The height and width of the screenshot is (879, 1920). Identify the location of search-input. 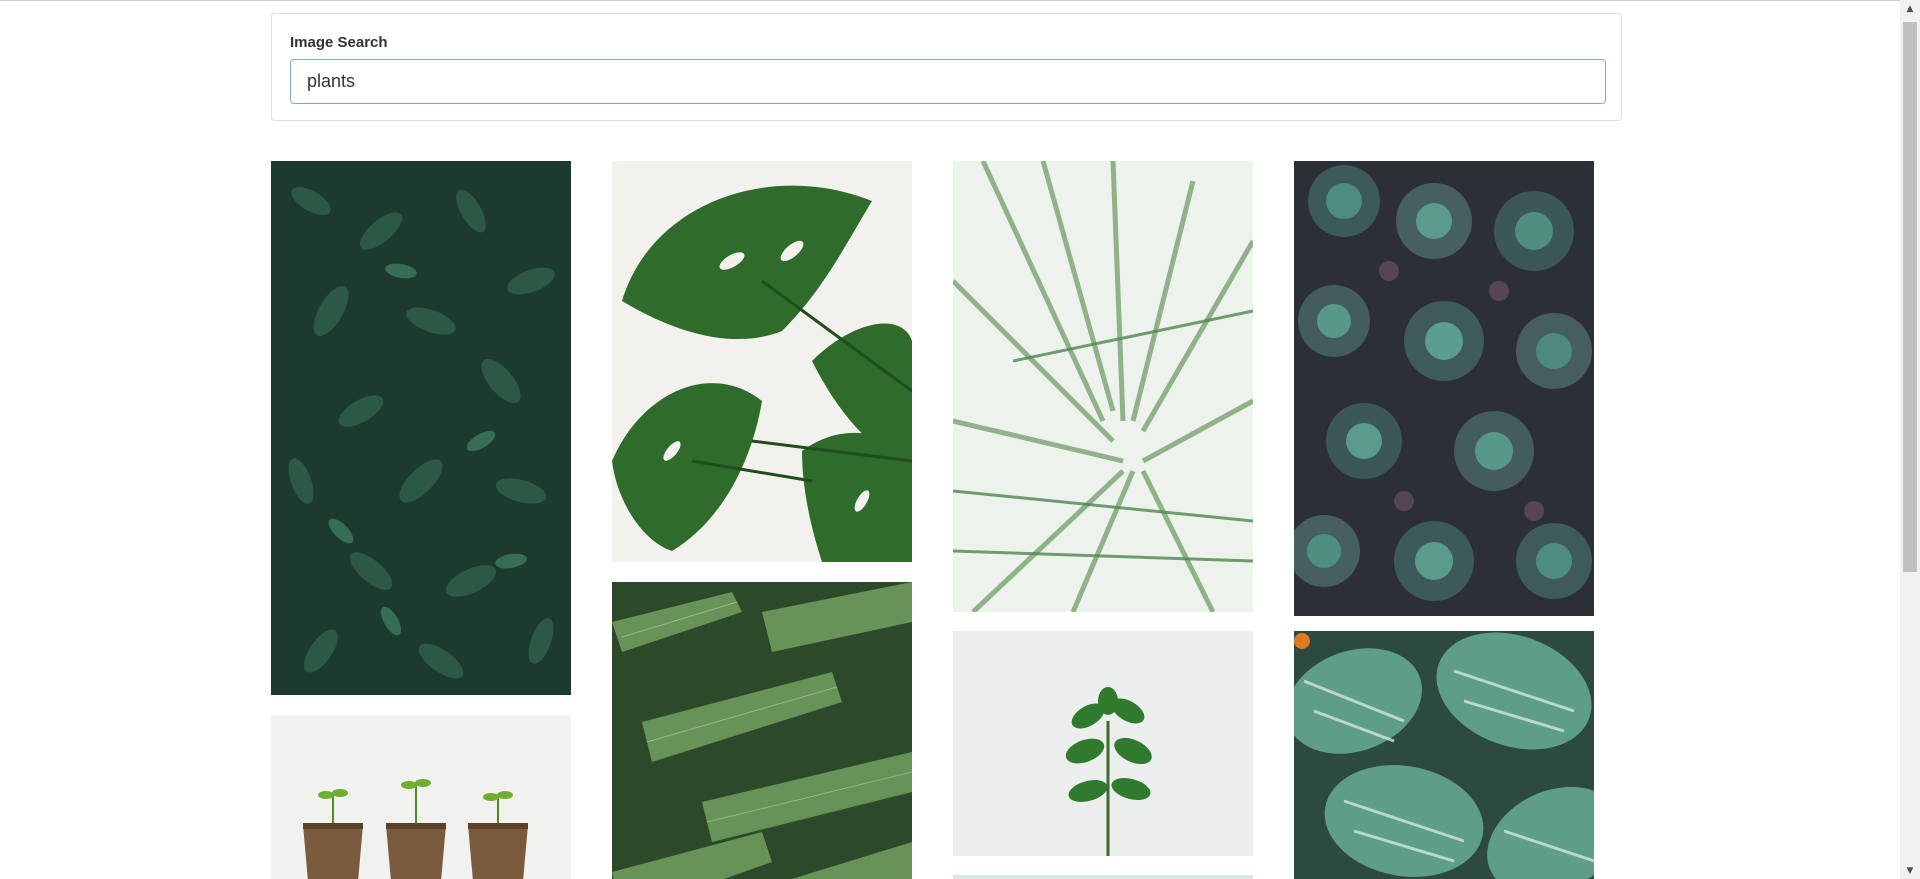
(948, 81).